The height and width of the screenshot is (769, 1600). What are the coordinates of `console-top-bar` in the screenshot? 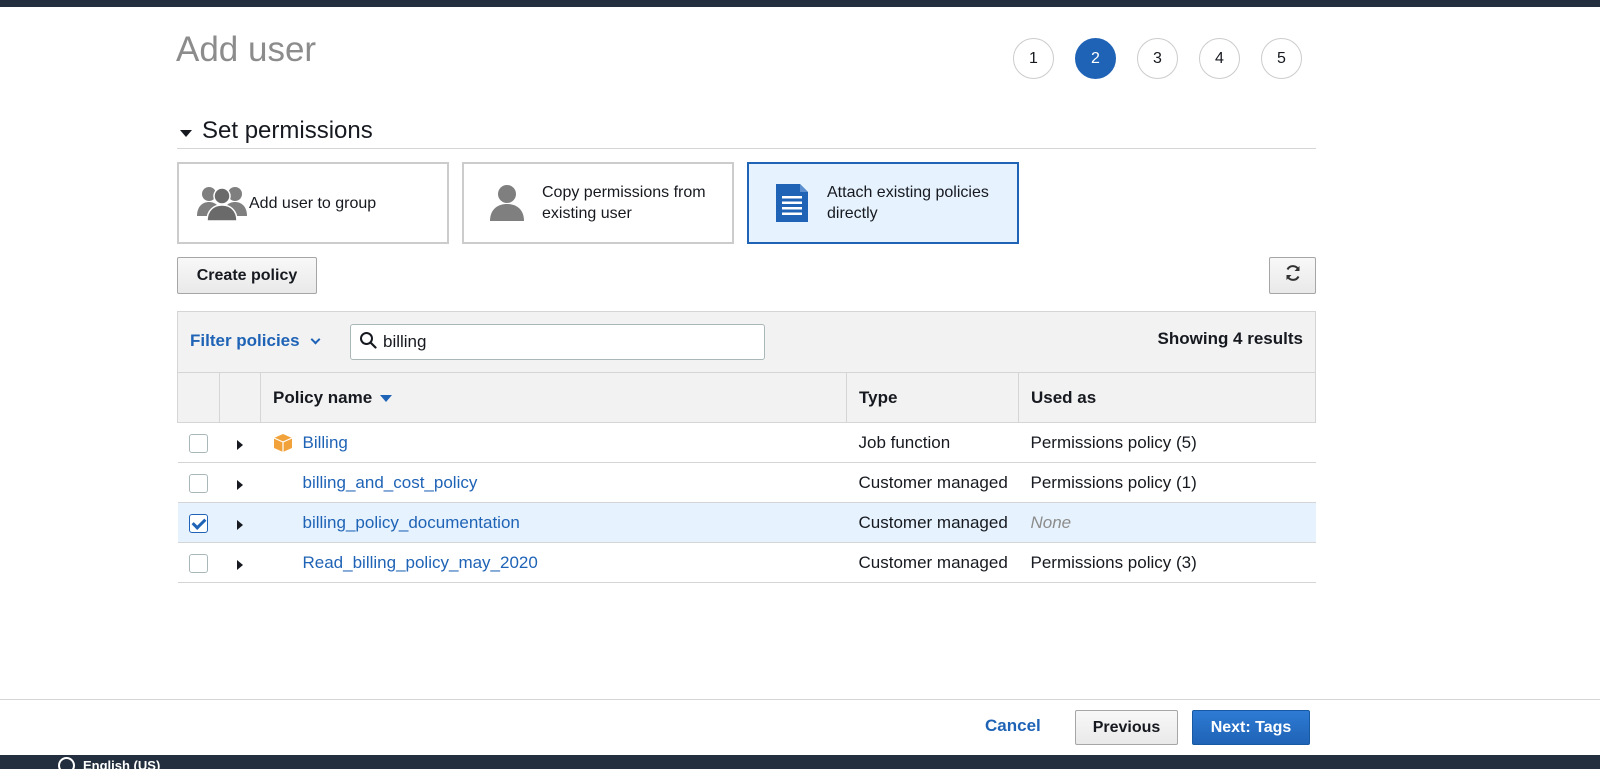 It's located at (800, 3).